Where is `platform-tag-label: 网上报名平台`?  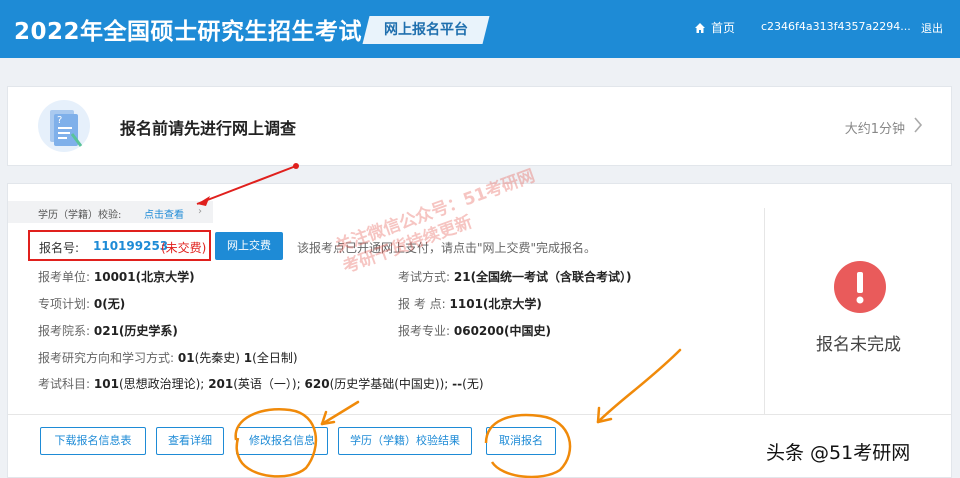
platform-tag-label: 网上报名平台 is located at coordinates (426, 30).